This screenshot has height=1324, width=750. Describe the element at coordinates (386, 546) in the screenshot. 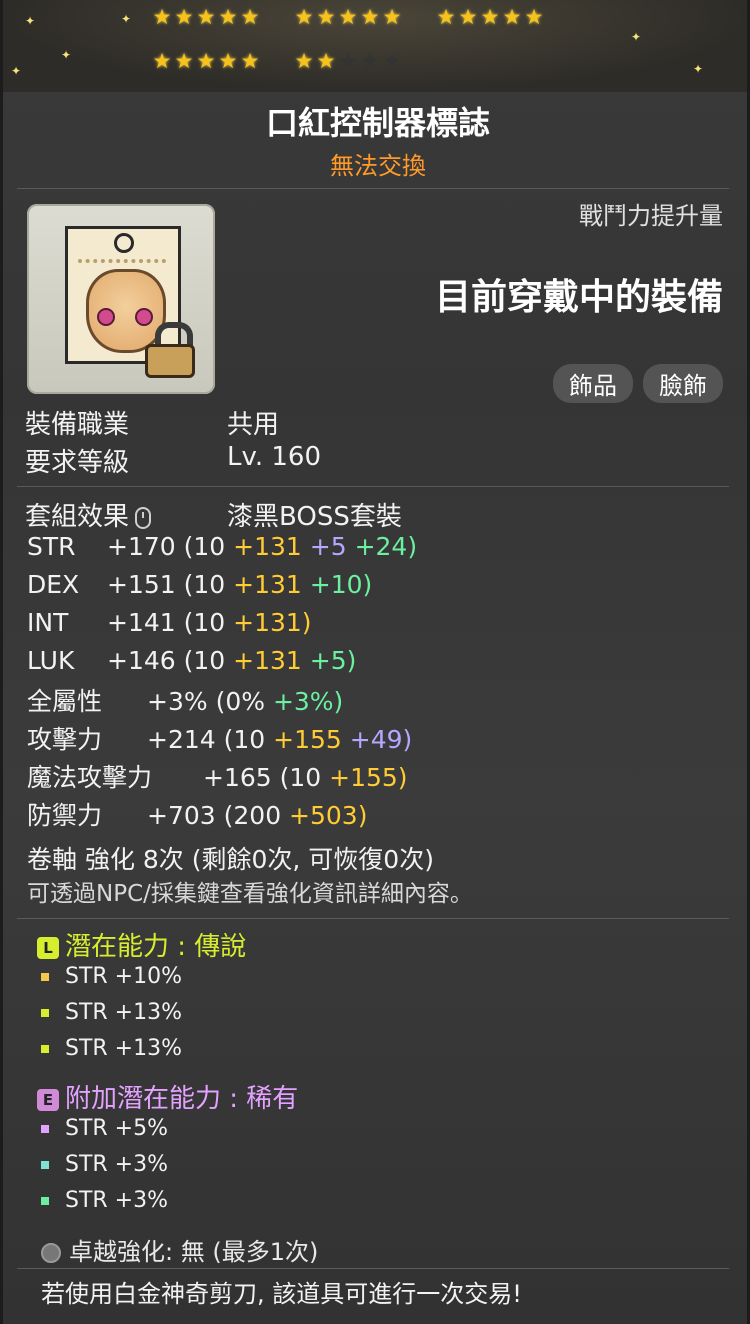

I see `stat-bonus: +24)` at that location.